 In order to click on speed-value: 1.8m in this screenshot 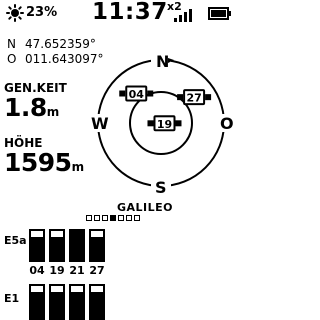, I will do `click(31, 107)`.